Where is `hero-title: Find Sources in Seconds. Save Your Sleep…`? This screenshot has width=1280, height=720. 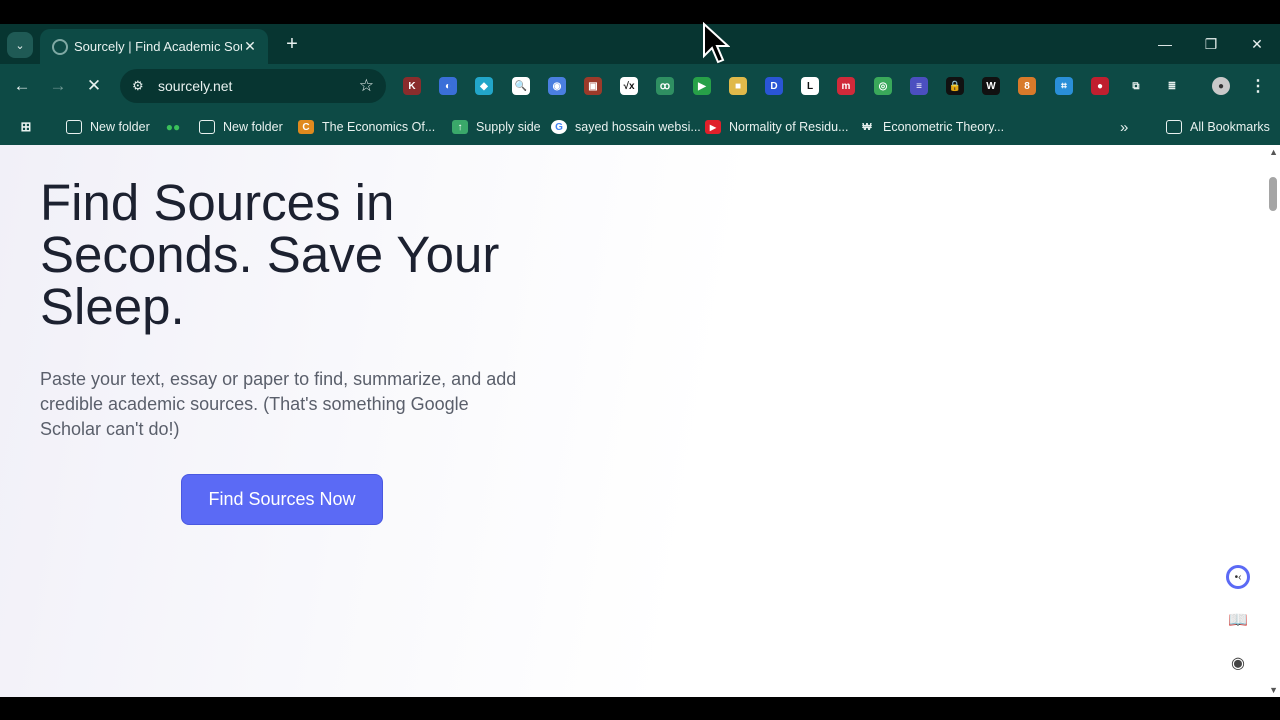
hero-title: Find Sources in Seconds. Save Your Sleep… is located at coordinates (270, 254).